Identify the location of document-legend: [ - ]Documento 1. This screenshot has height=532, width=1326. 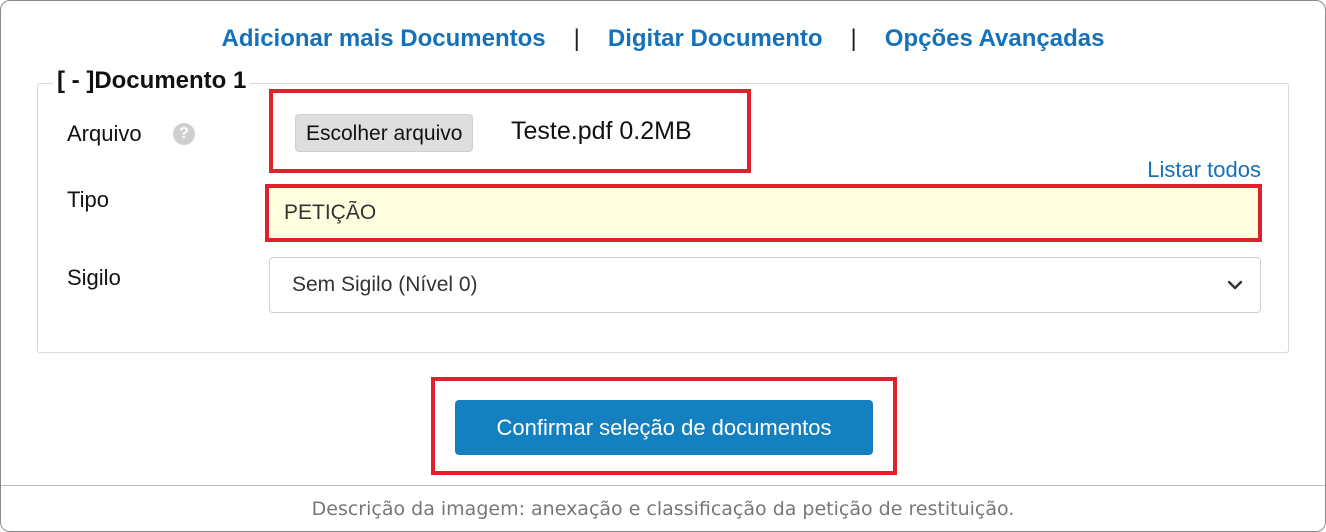
(152, 81).